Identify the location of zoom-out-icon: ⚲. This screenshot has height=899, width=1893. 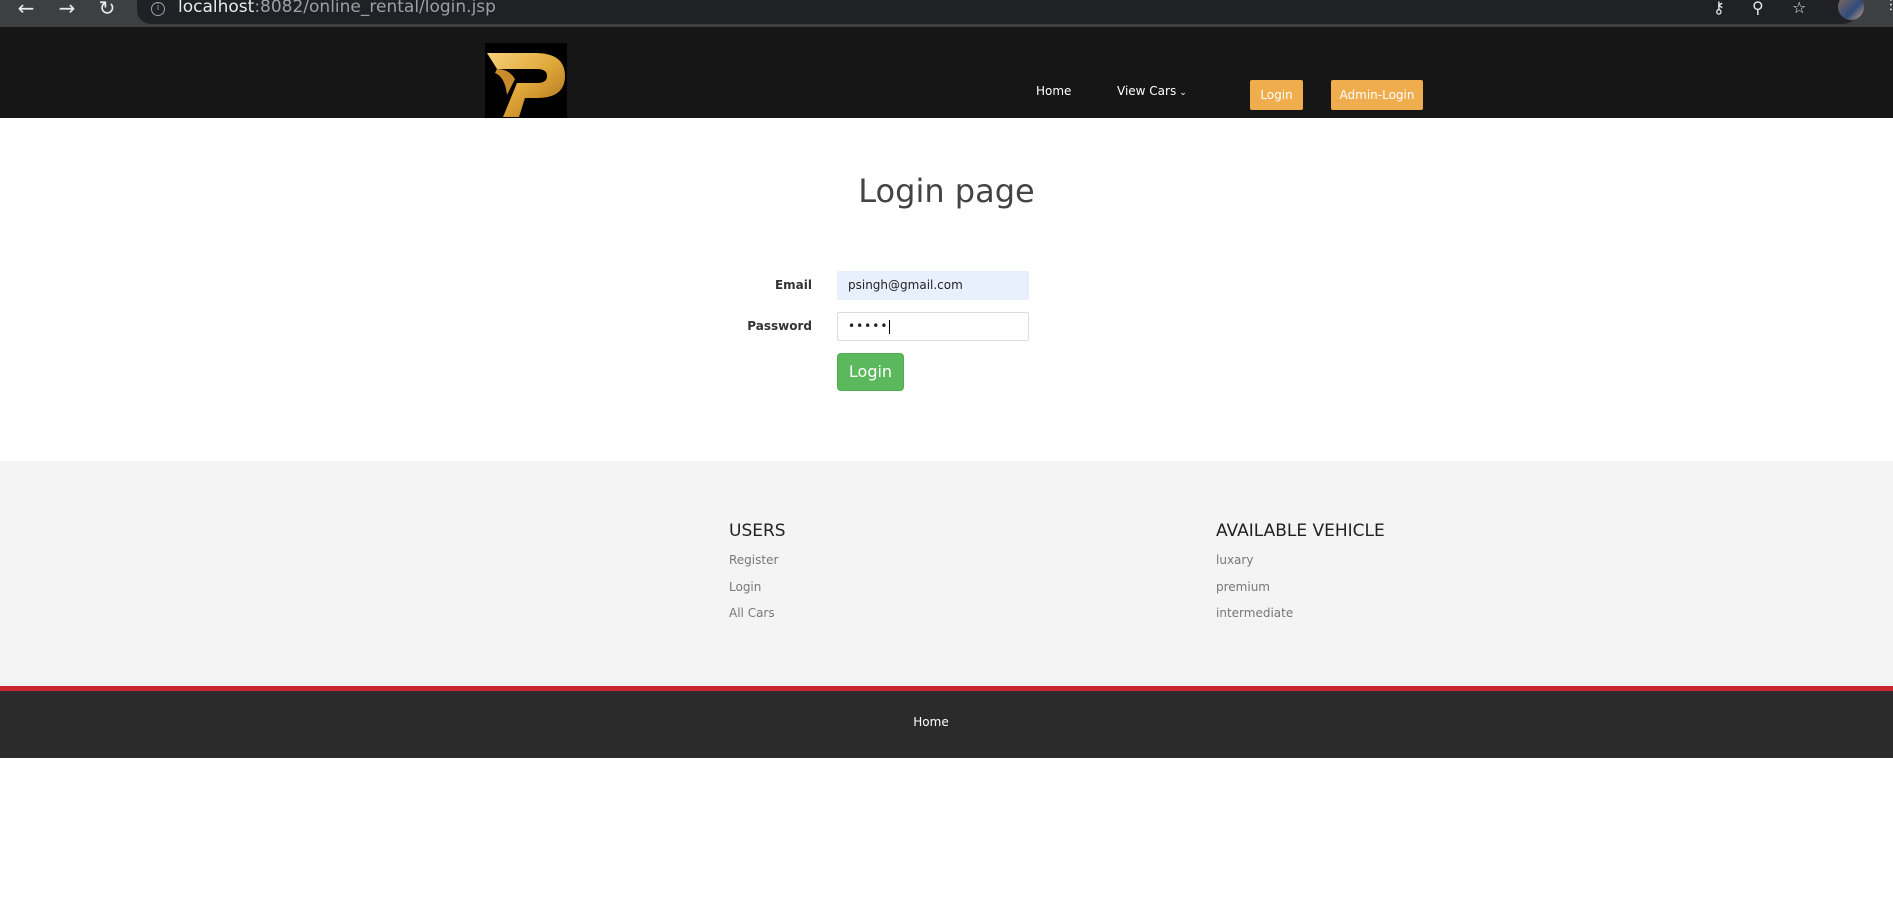
(1758, 8).